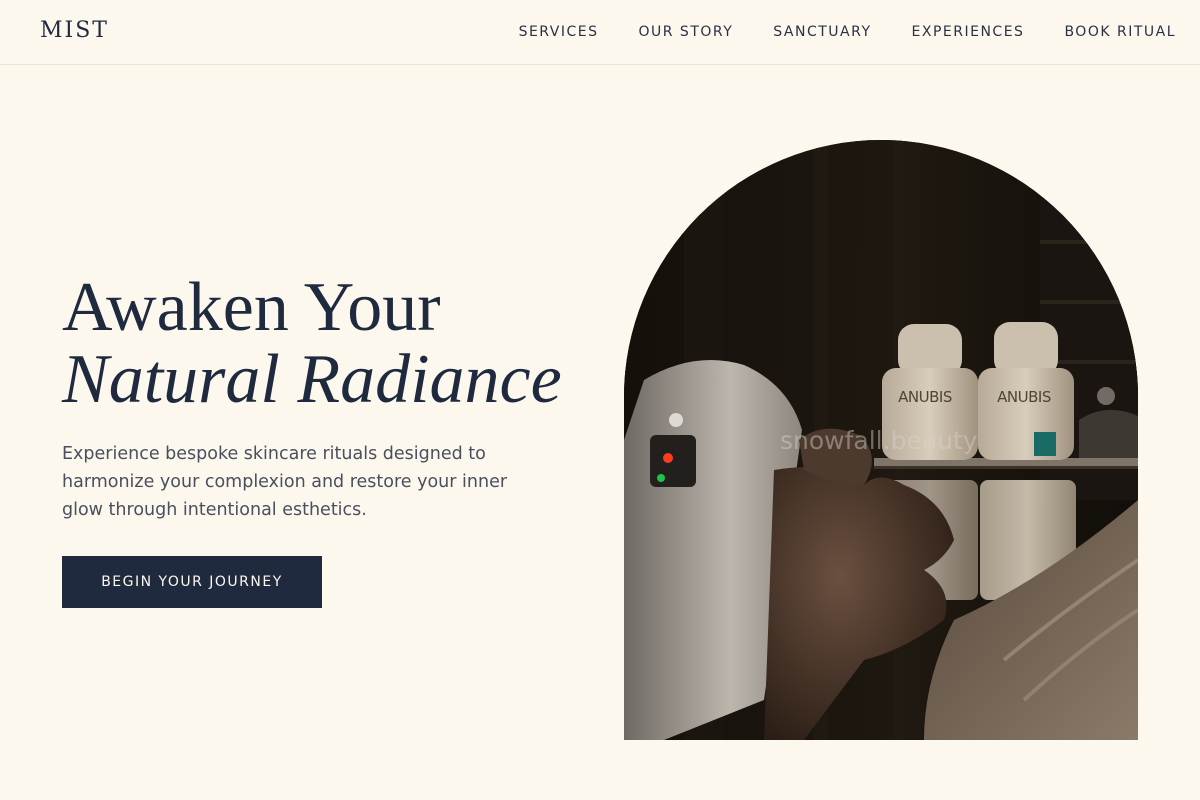  I want to click on nav-item-sanctuary: SANCTUARY, so click(822, 32).